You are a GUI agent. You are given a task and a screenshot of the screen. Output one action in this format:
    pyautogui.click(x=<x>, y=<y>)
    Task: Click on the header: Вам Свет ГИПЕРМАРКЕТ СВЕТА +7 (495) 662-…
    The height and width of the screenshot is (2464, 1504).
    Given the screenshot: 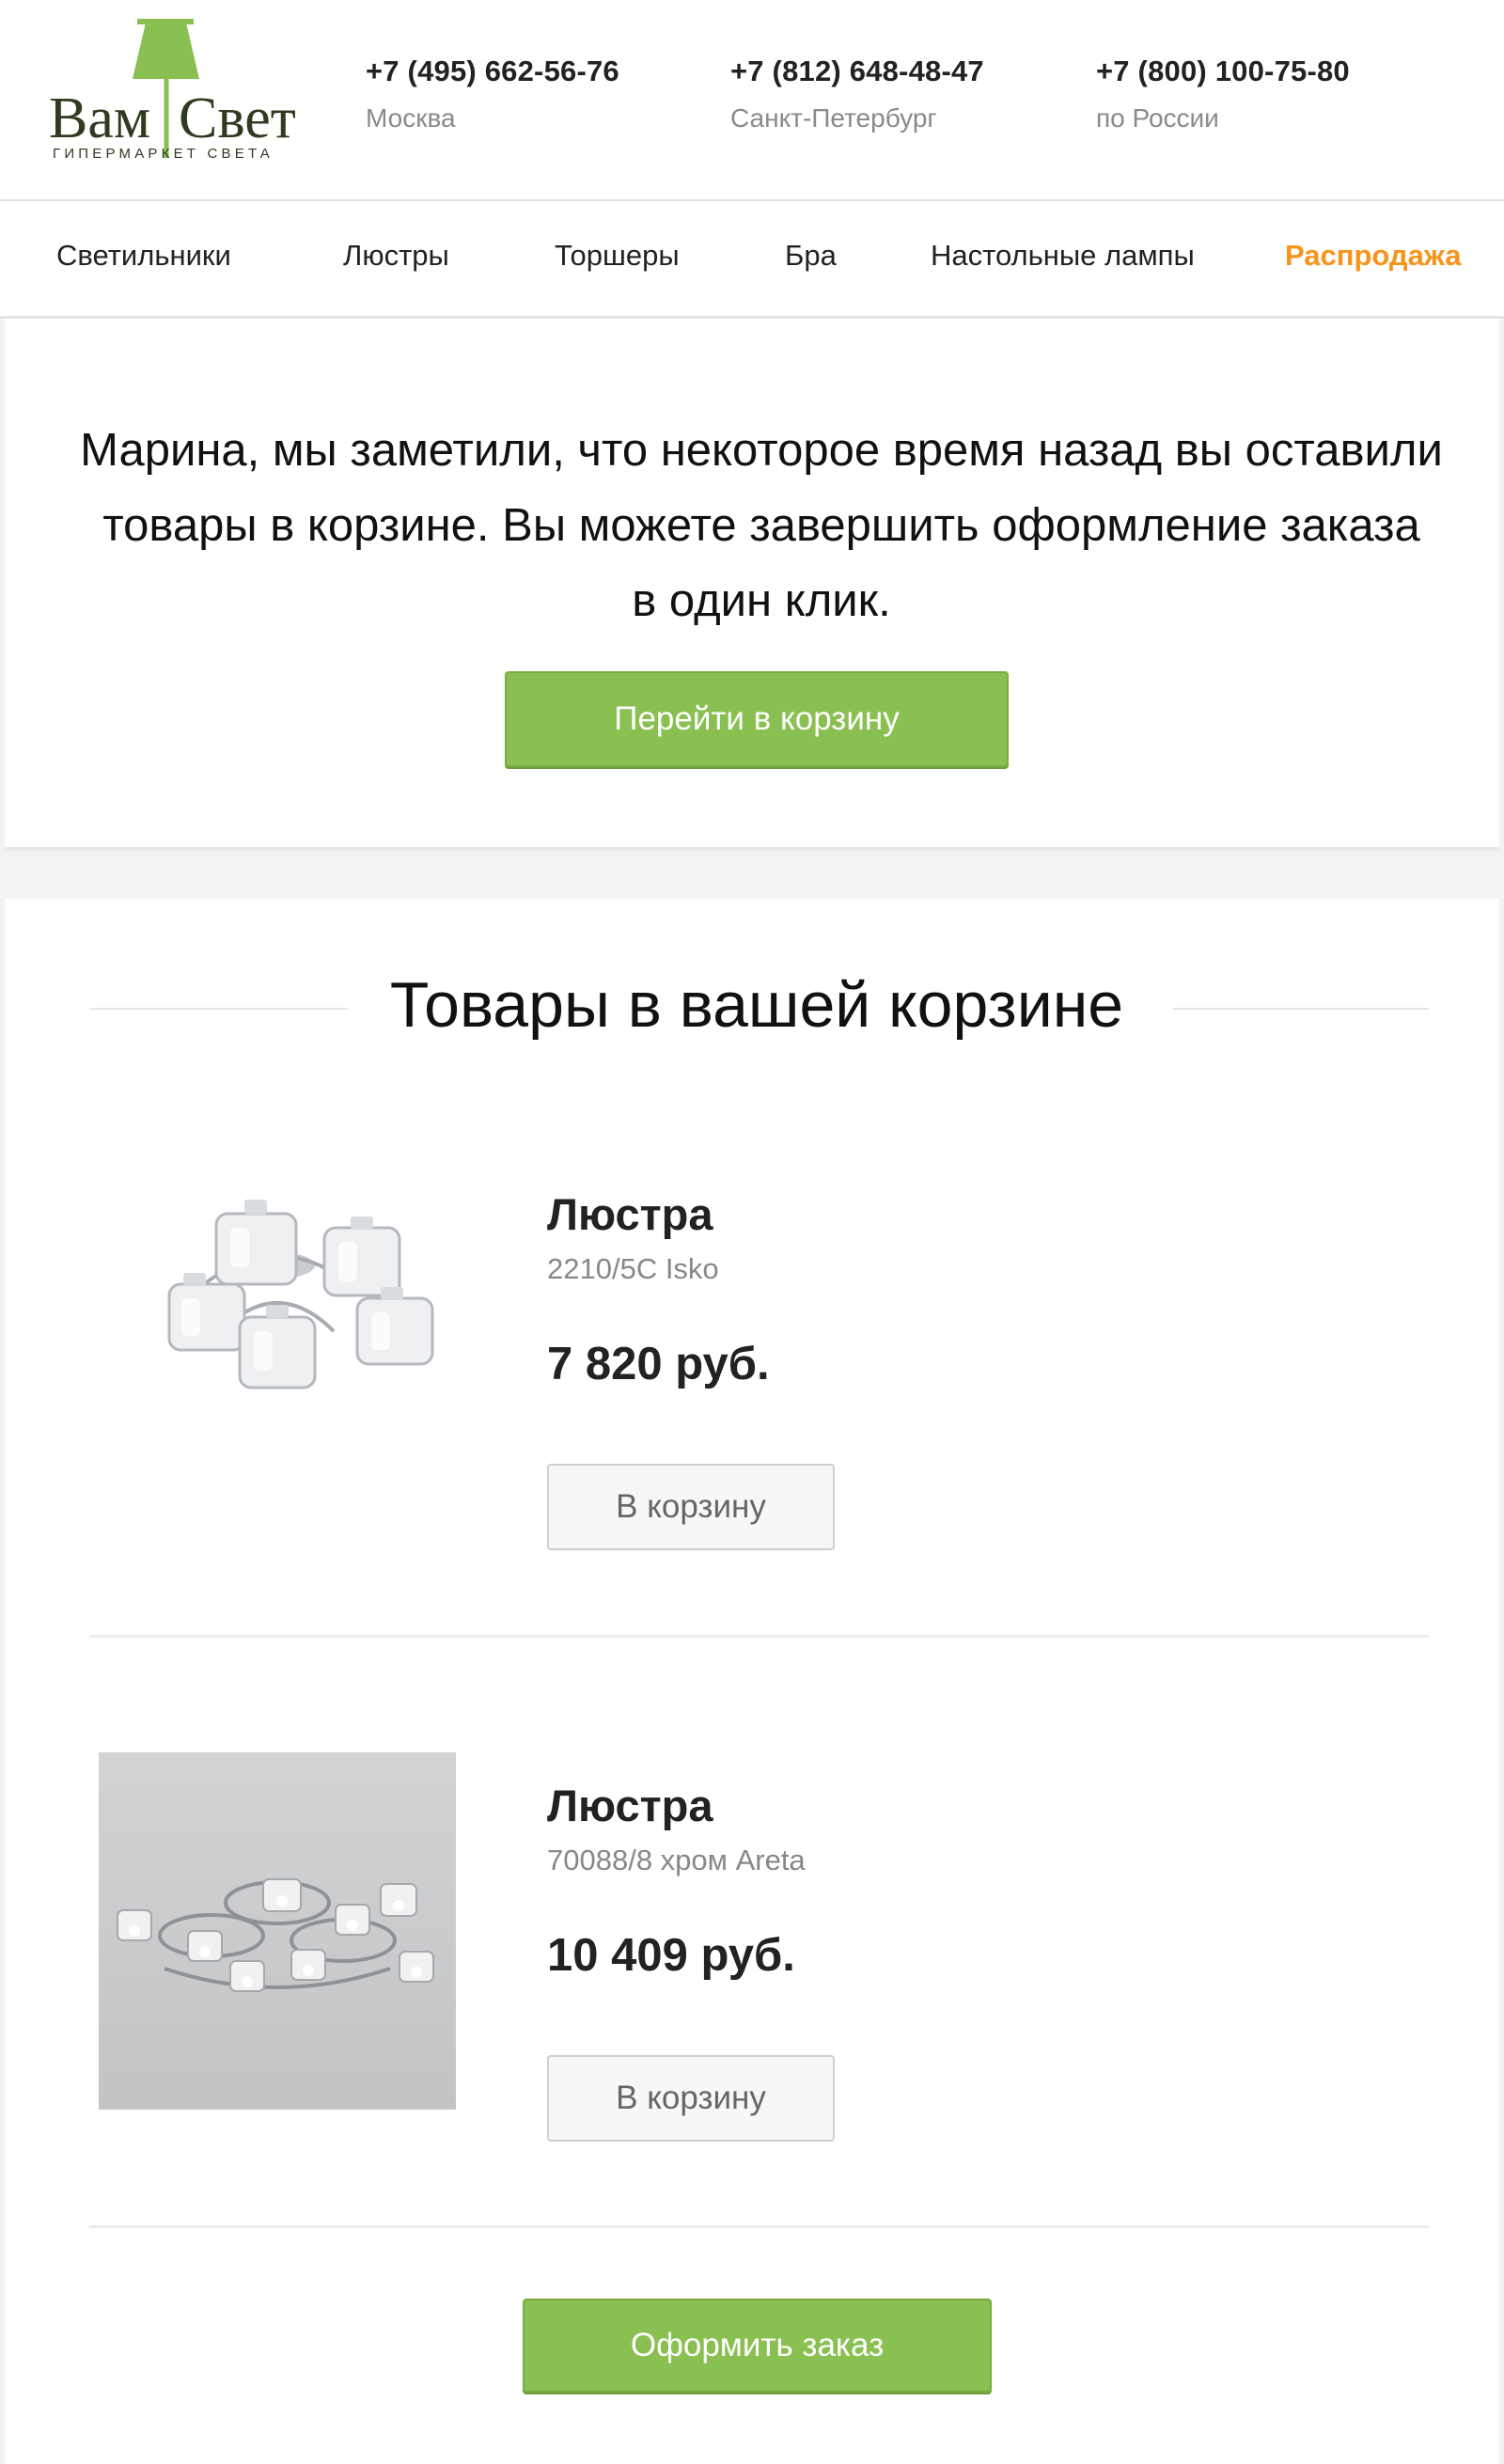 What is the action you would take?
    pyautogui.click(x=752, y=101)
    